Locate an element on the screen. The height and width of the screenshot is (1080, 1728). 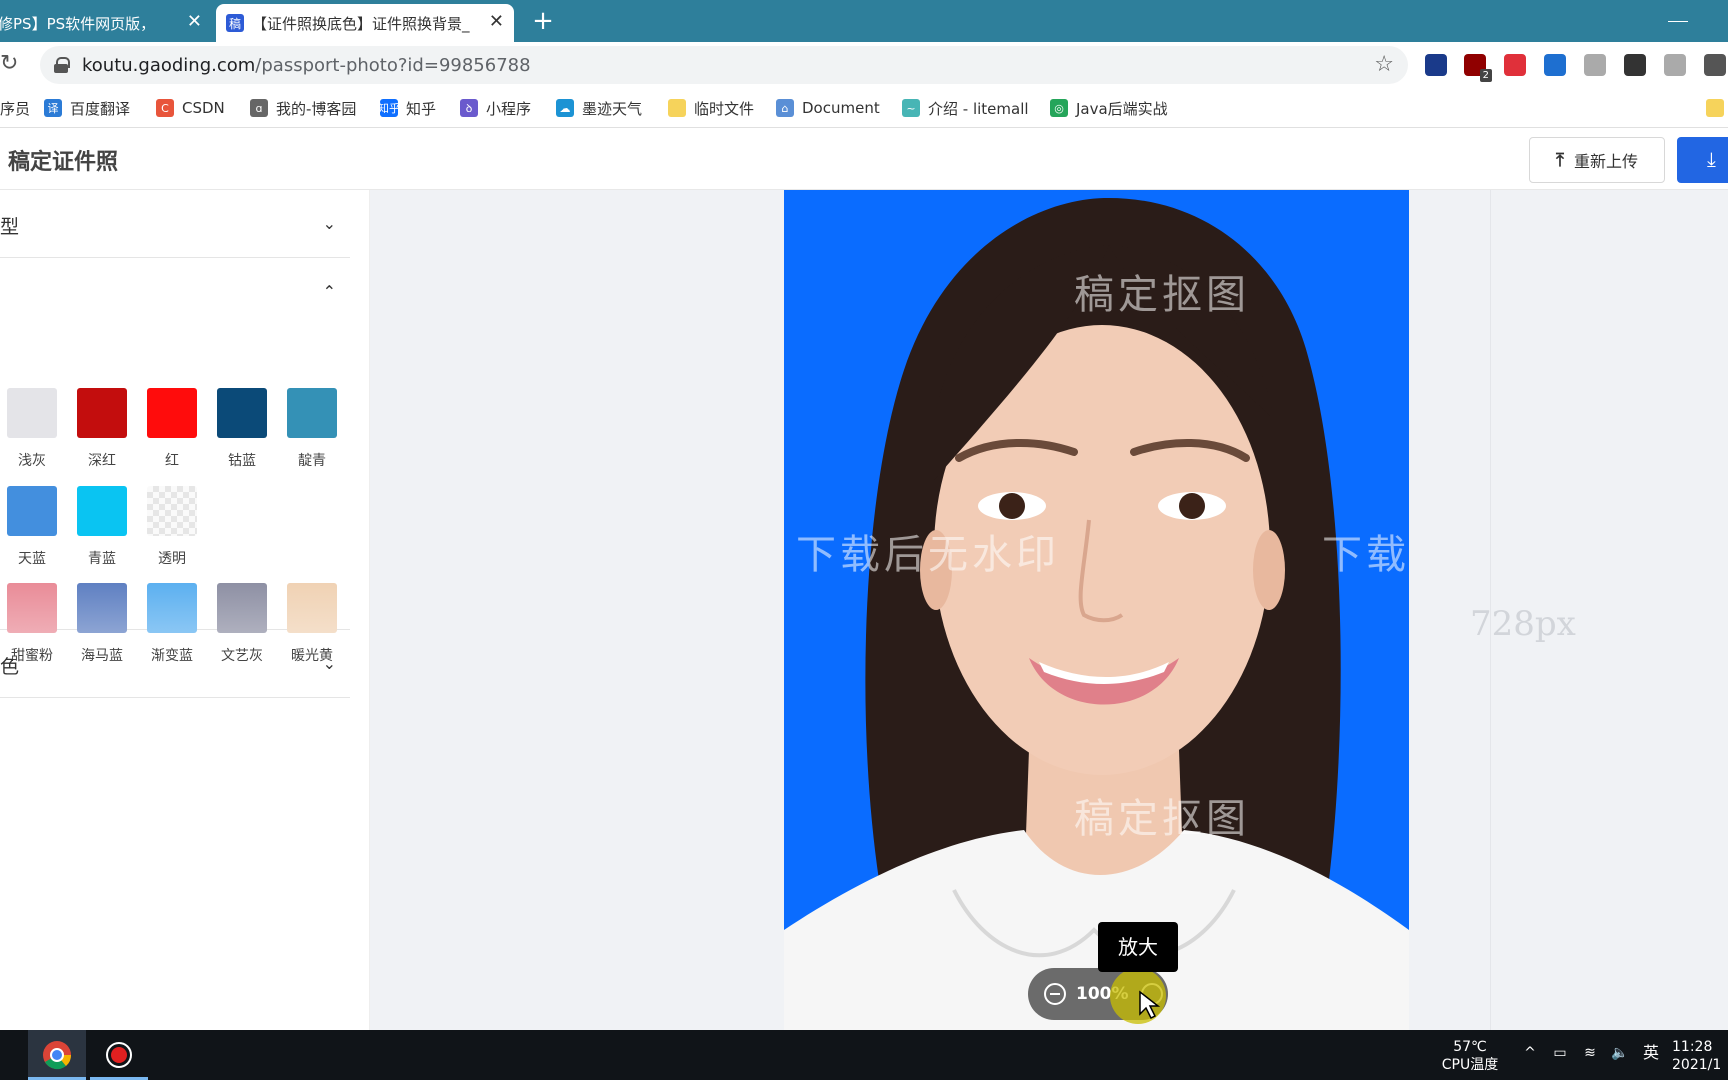
bookmark-label: 临时文件 is located at coordinates (724, 108).